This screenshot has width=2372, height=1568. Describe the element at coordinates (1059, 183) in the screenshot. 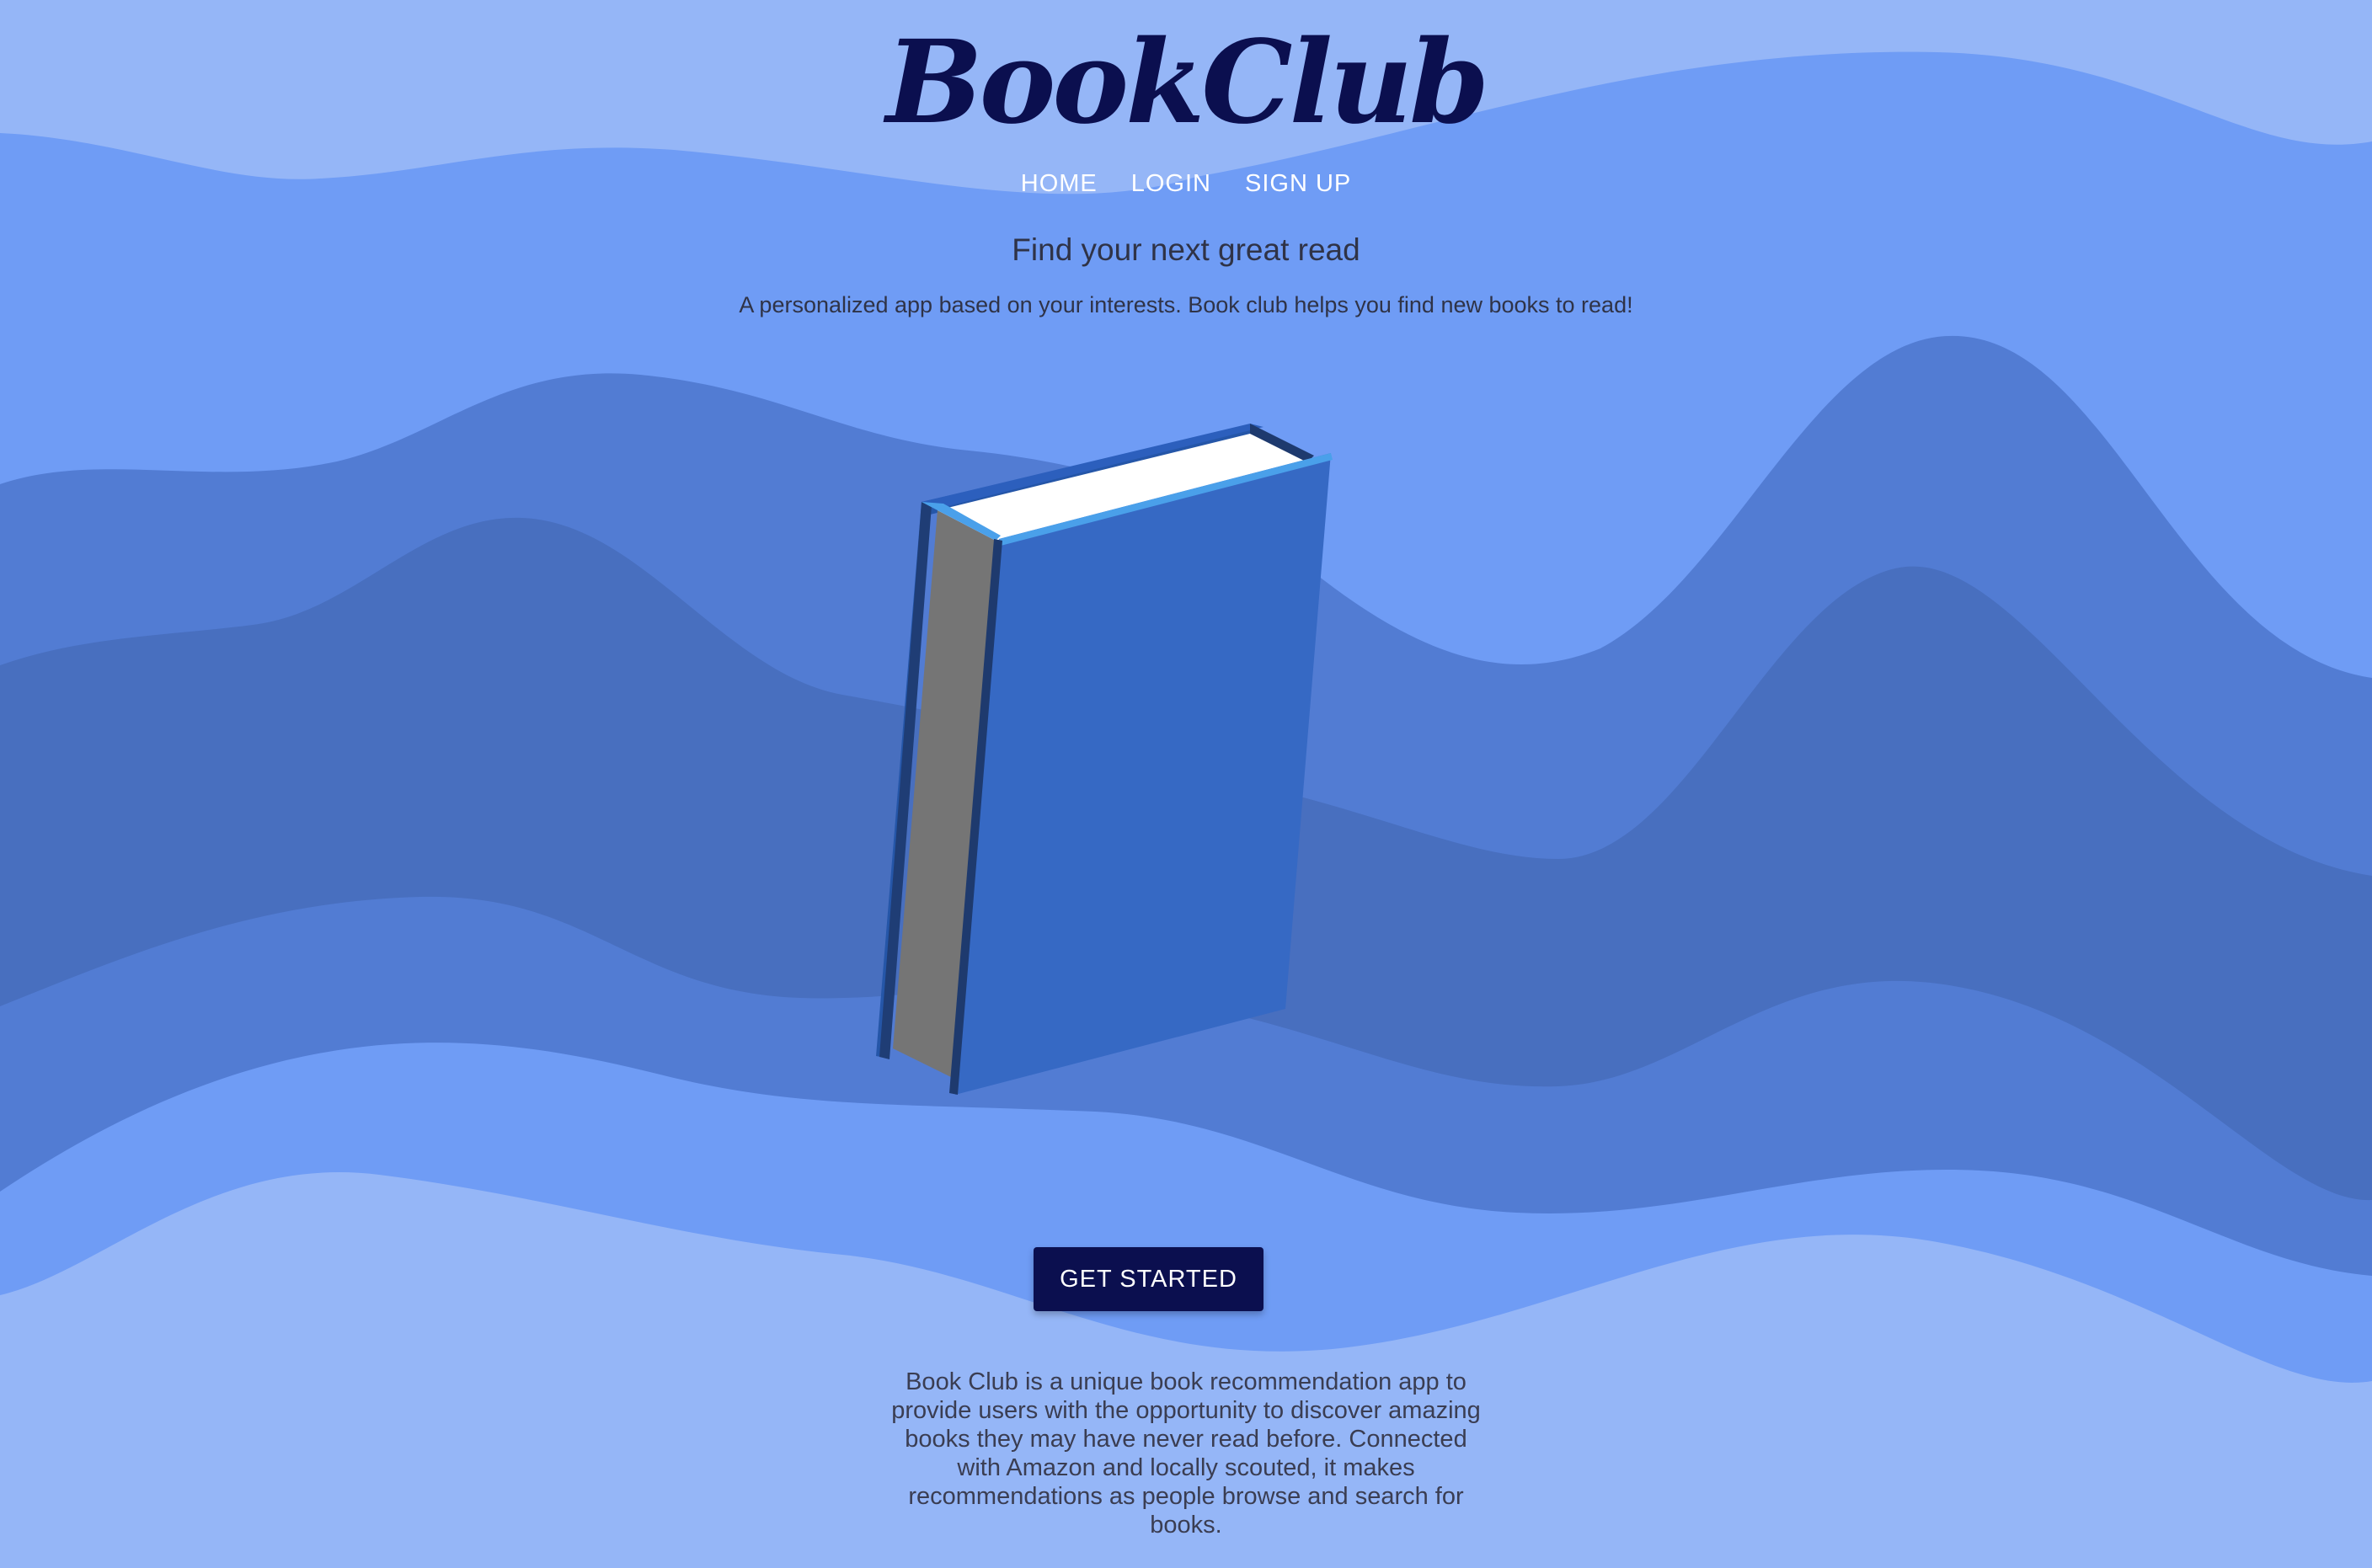

I see `nav-home-link: HOME` at that location.